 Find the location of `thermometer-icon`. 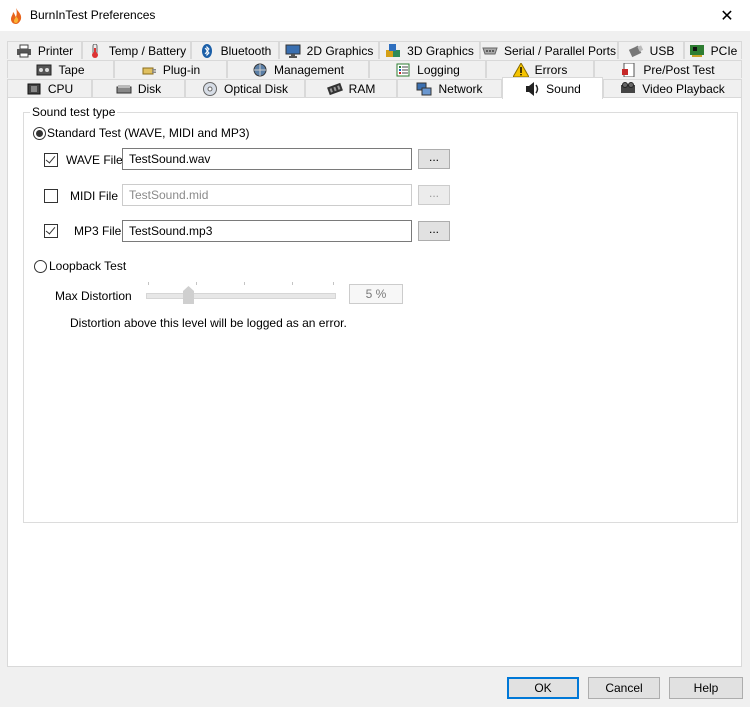

thermometer-icon is located at coordinates (94, 50).